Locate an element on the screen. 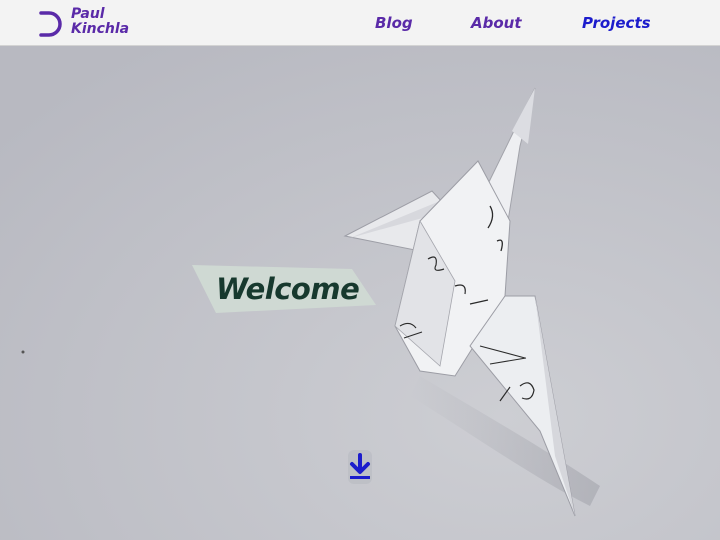  welcome-heading: Welcome is located at coordinates (288, 289).